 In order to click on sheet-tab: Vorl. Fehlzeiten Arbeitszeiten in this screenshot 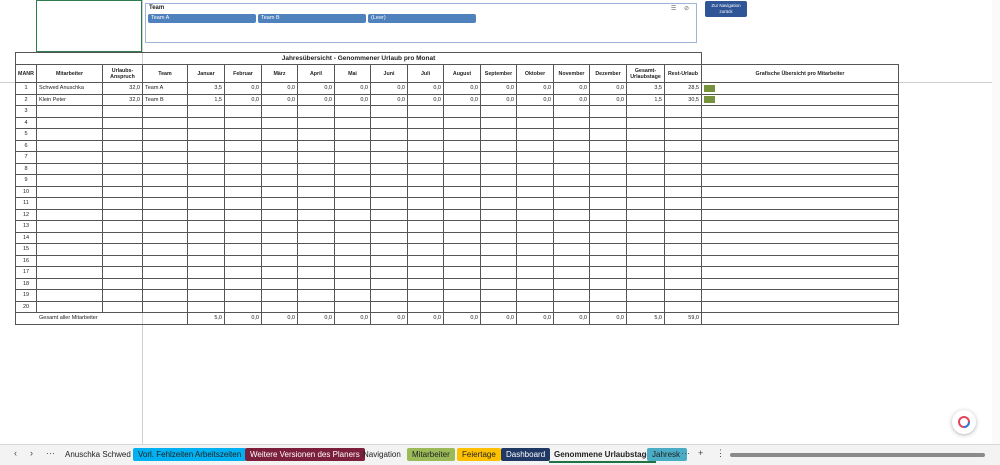, I will do `click(190, 454)`.